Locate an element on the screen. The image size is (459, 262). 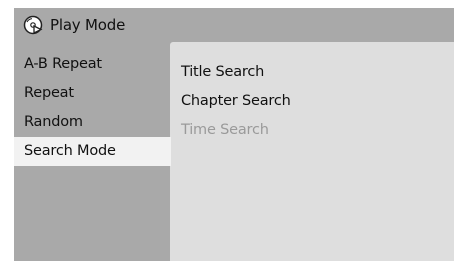
play-mode-disc-icon is located at coordinates (33, 25).